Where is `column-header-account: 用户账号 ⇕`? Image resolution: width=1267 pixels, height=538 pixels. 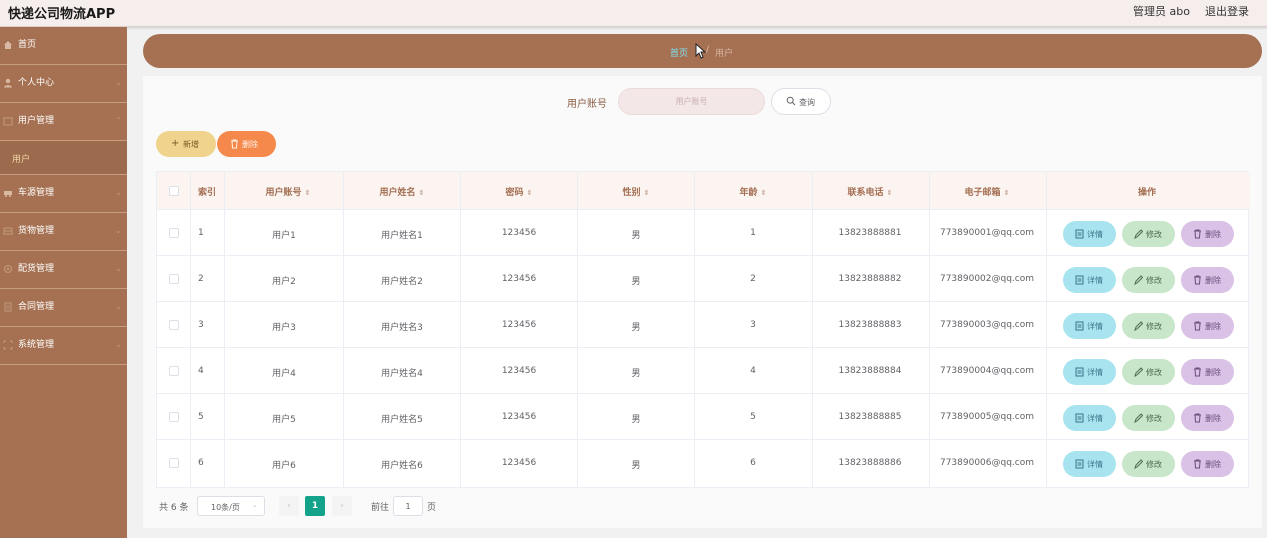
column-header-account: 用户账号 ⇕ is located at coordinates (288, 191).